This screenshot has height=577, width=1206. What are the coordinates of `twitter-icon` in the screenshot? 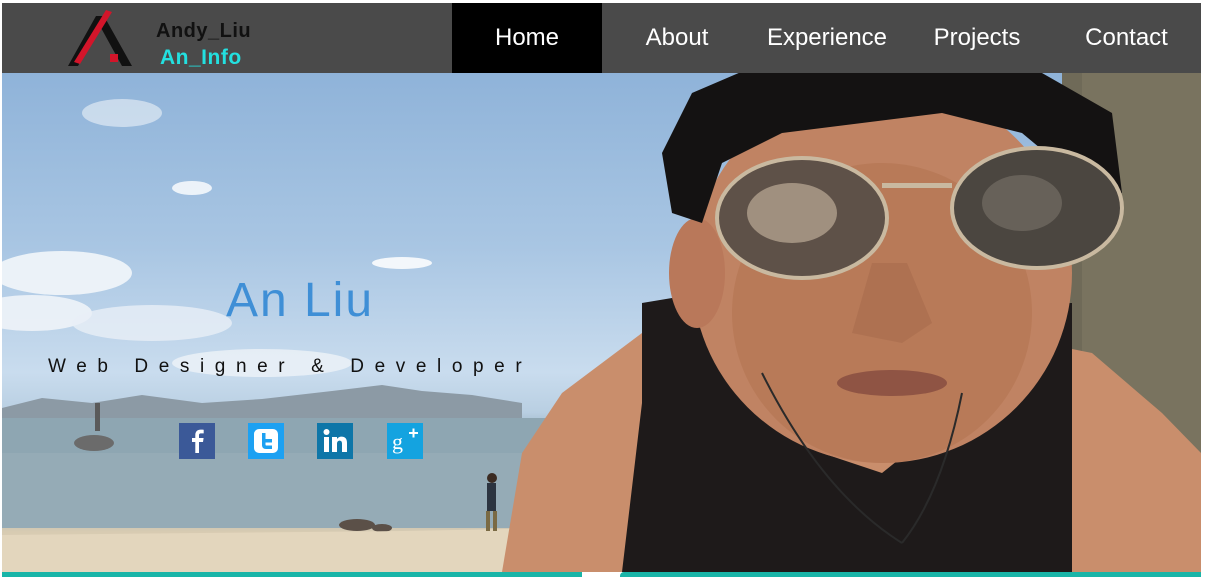 It's located at (266, 441).